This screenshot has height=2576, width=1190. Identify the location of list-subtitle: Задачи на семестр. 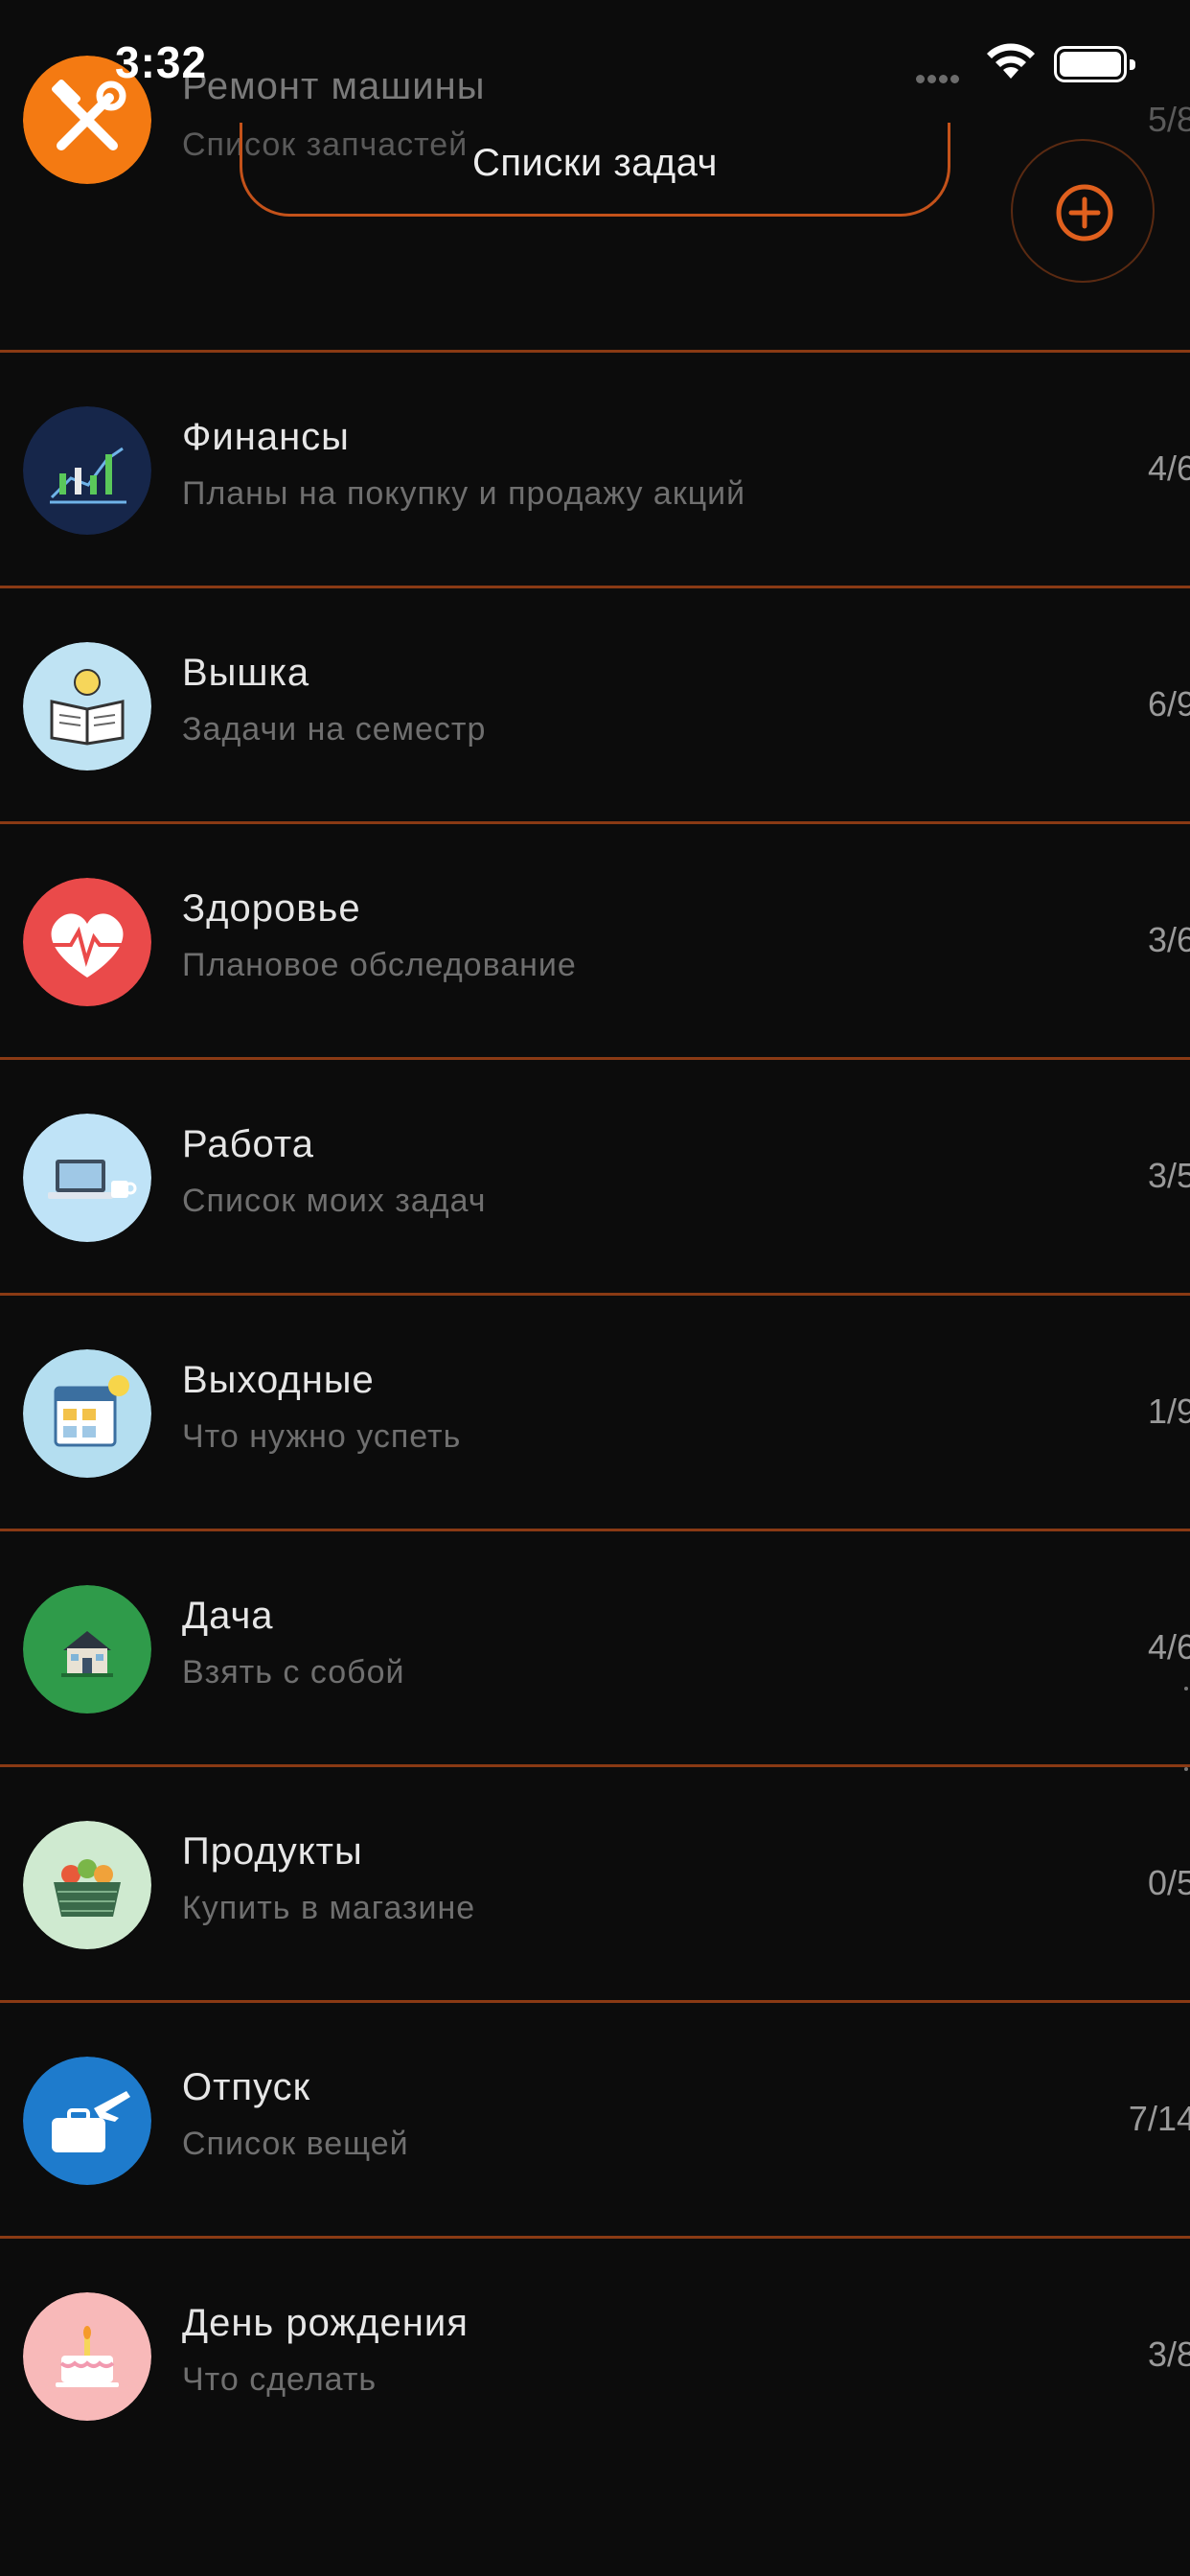
(334, 729).